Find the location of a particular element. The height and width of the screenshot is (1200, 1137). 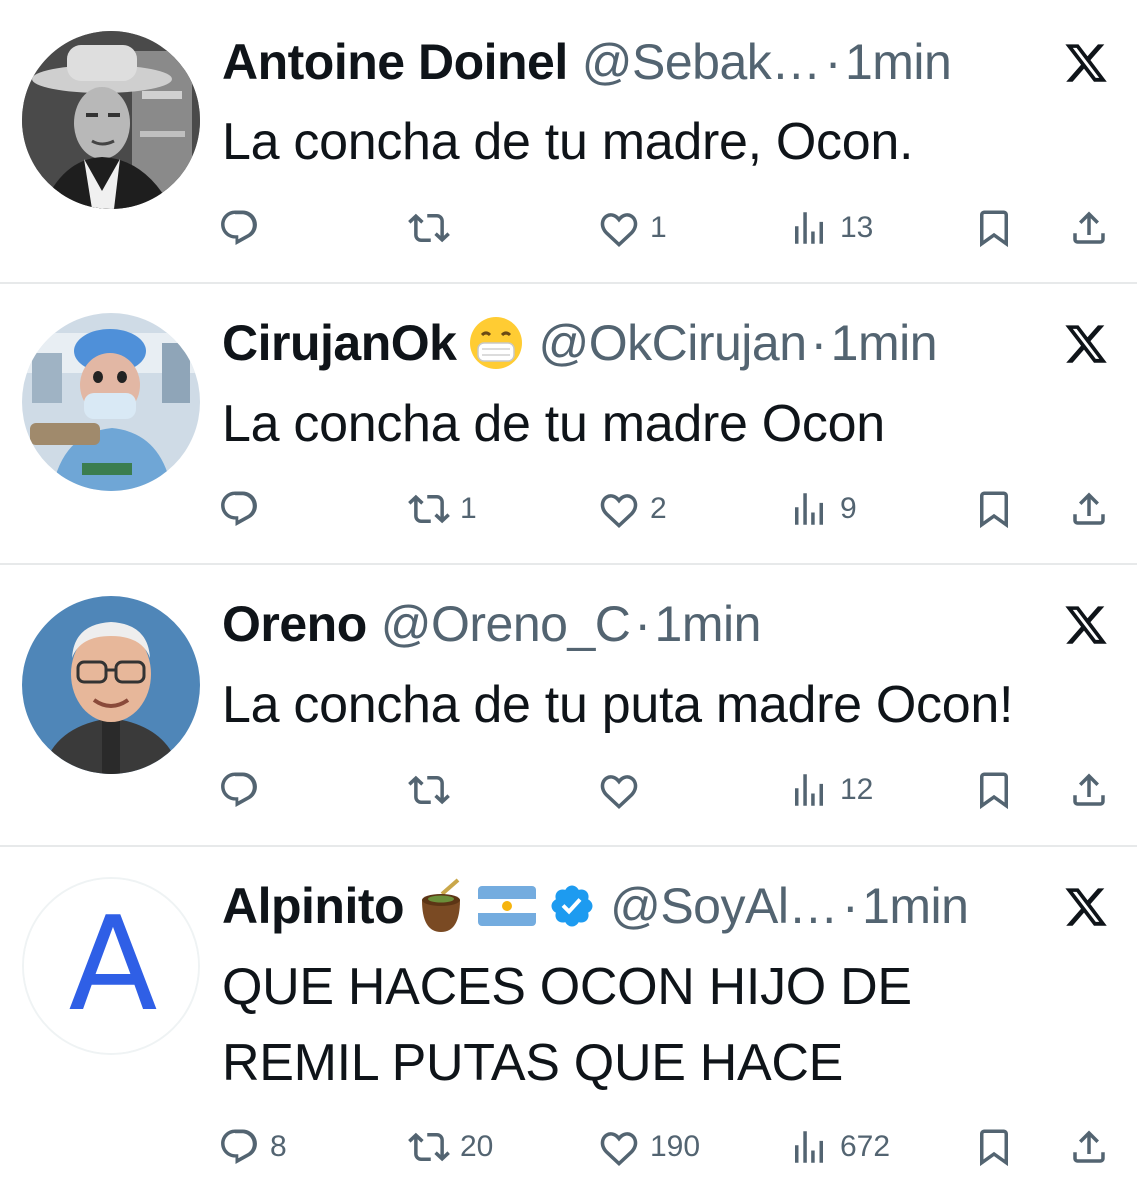

display-name: Oreno is located at coordinates (294, 624).